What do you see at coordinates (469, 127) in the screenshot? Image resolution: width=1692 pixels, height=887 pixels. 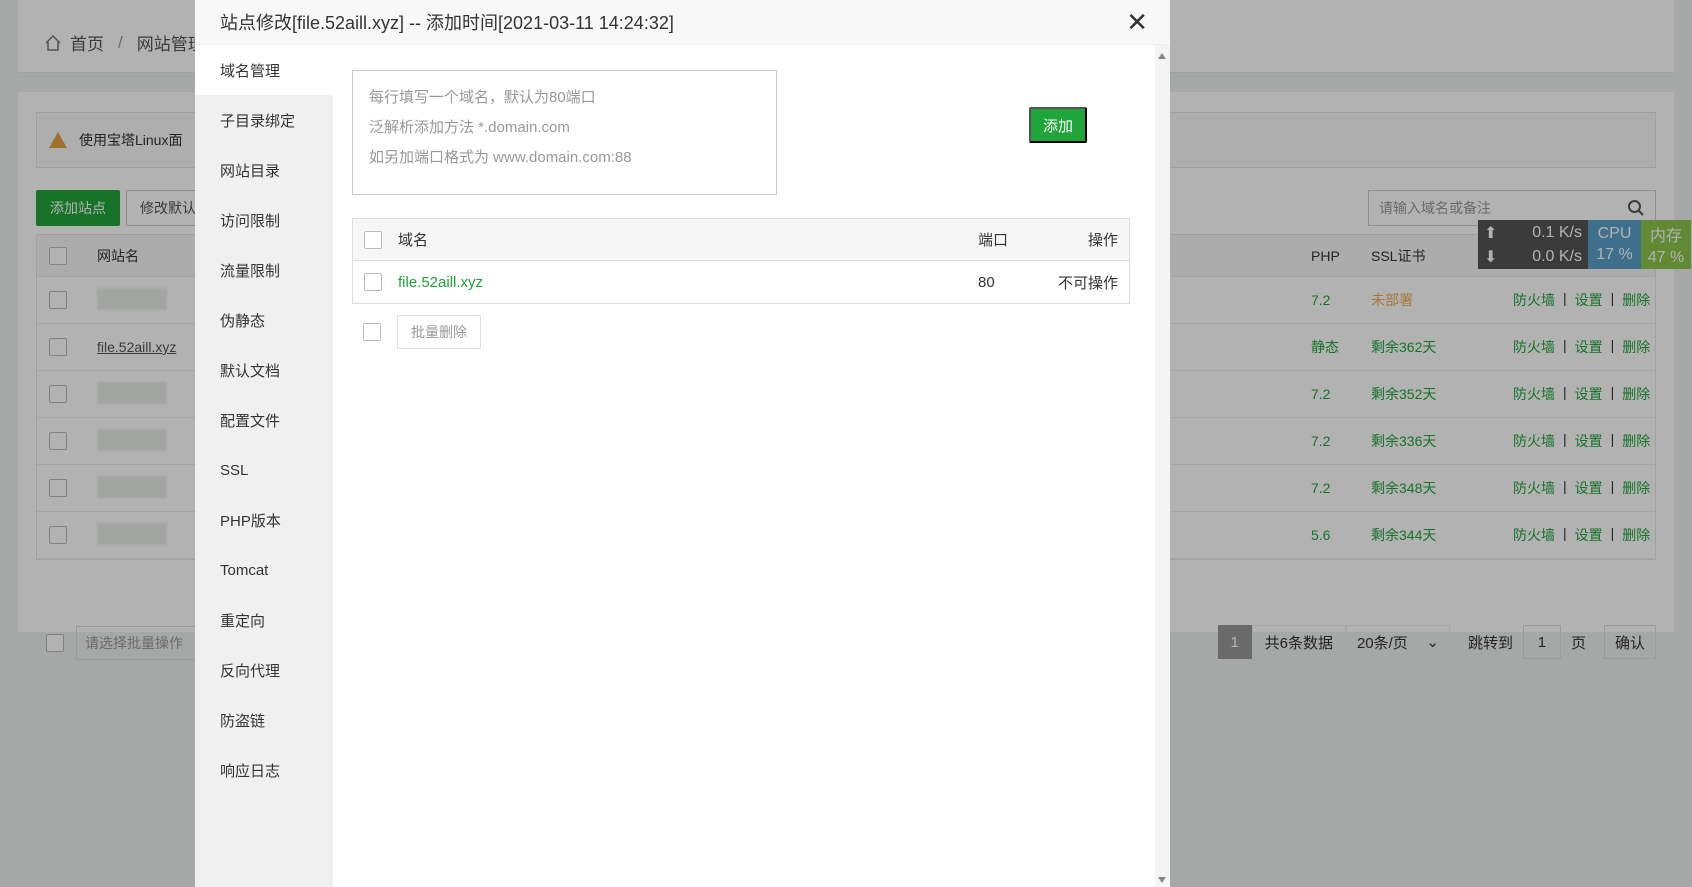 I see `textarea-placeholder-line-2: 泛解析添加方法 *.domain.com` at bounding box center [469, 127].